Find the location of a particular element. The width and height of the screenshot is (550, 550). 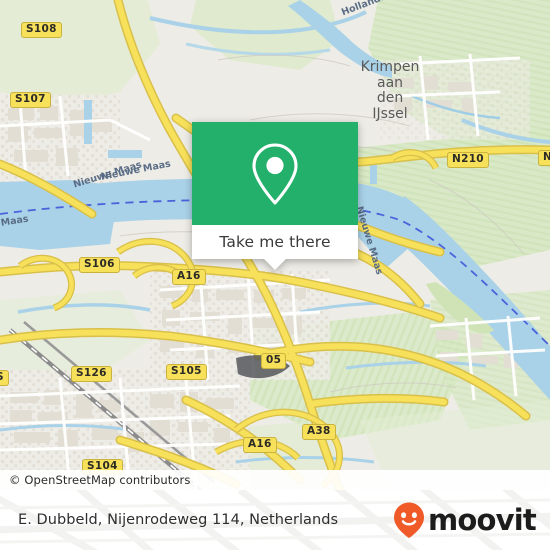

road-shield-a16-upper: A16 is located at coordinates (189, 277).